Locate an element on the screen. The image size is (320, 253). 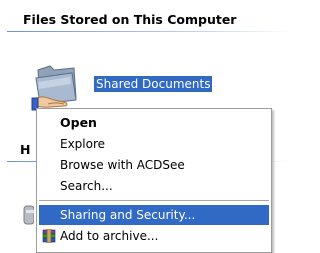
menu-separator is located at coordinates (154, 200).